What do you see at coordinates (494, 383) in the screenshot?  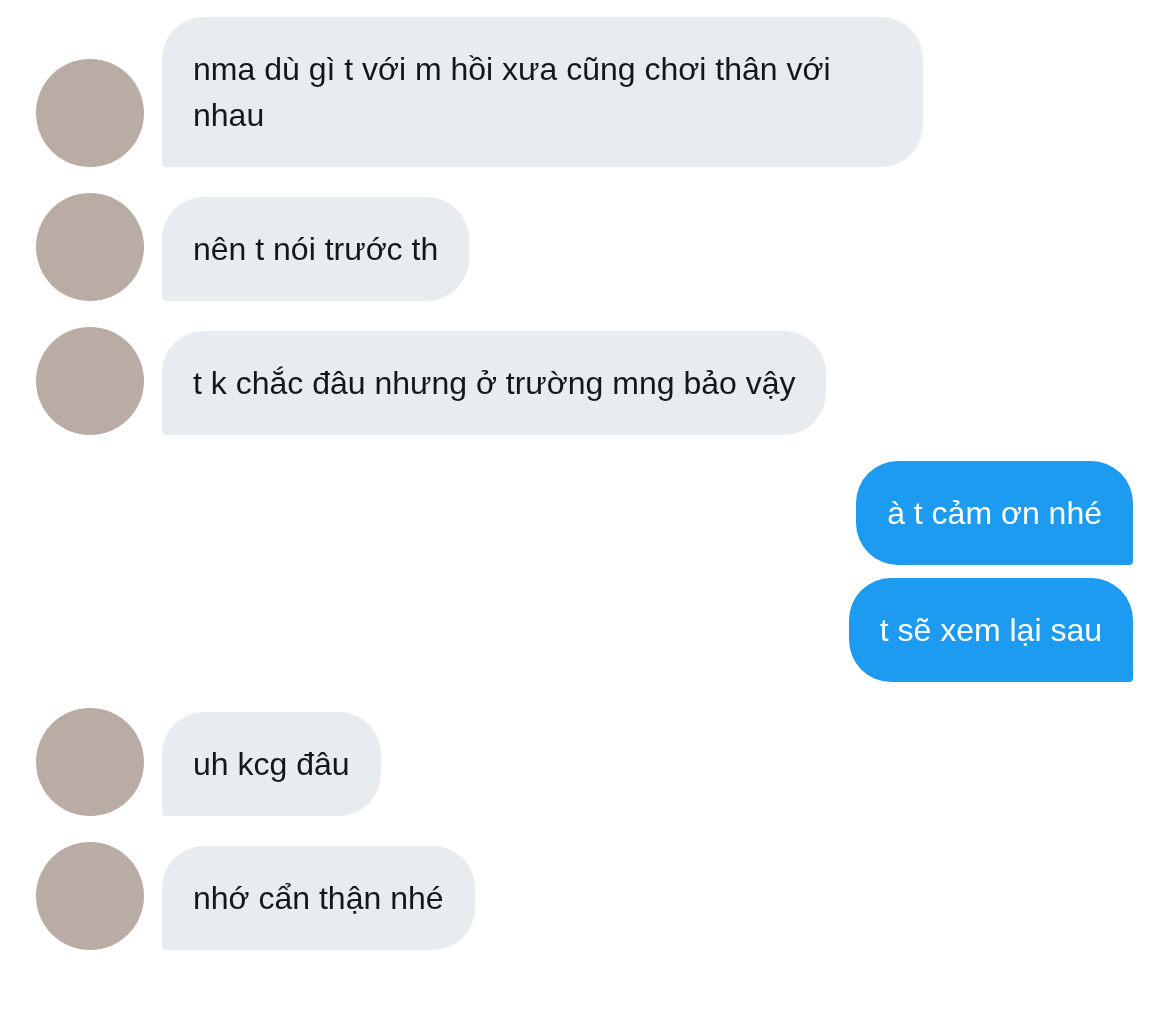 I see `message-bubble: t k chắc đâu nhưng ở trường mng bảo vậy` at bounding box center [494, 383].